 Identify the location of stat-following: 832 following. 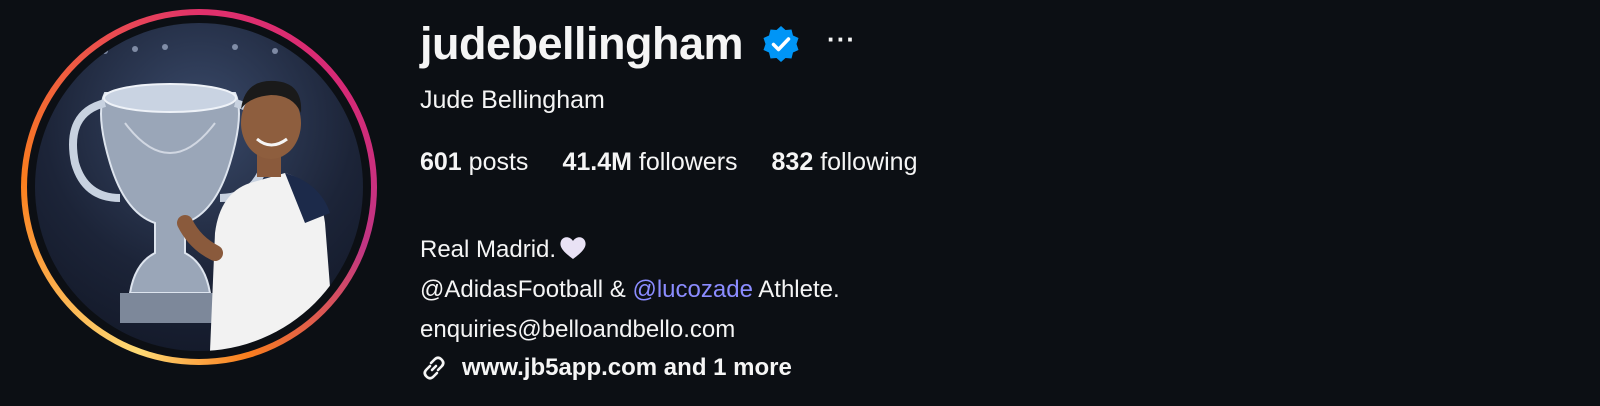
(845, 162).